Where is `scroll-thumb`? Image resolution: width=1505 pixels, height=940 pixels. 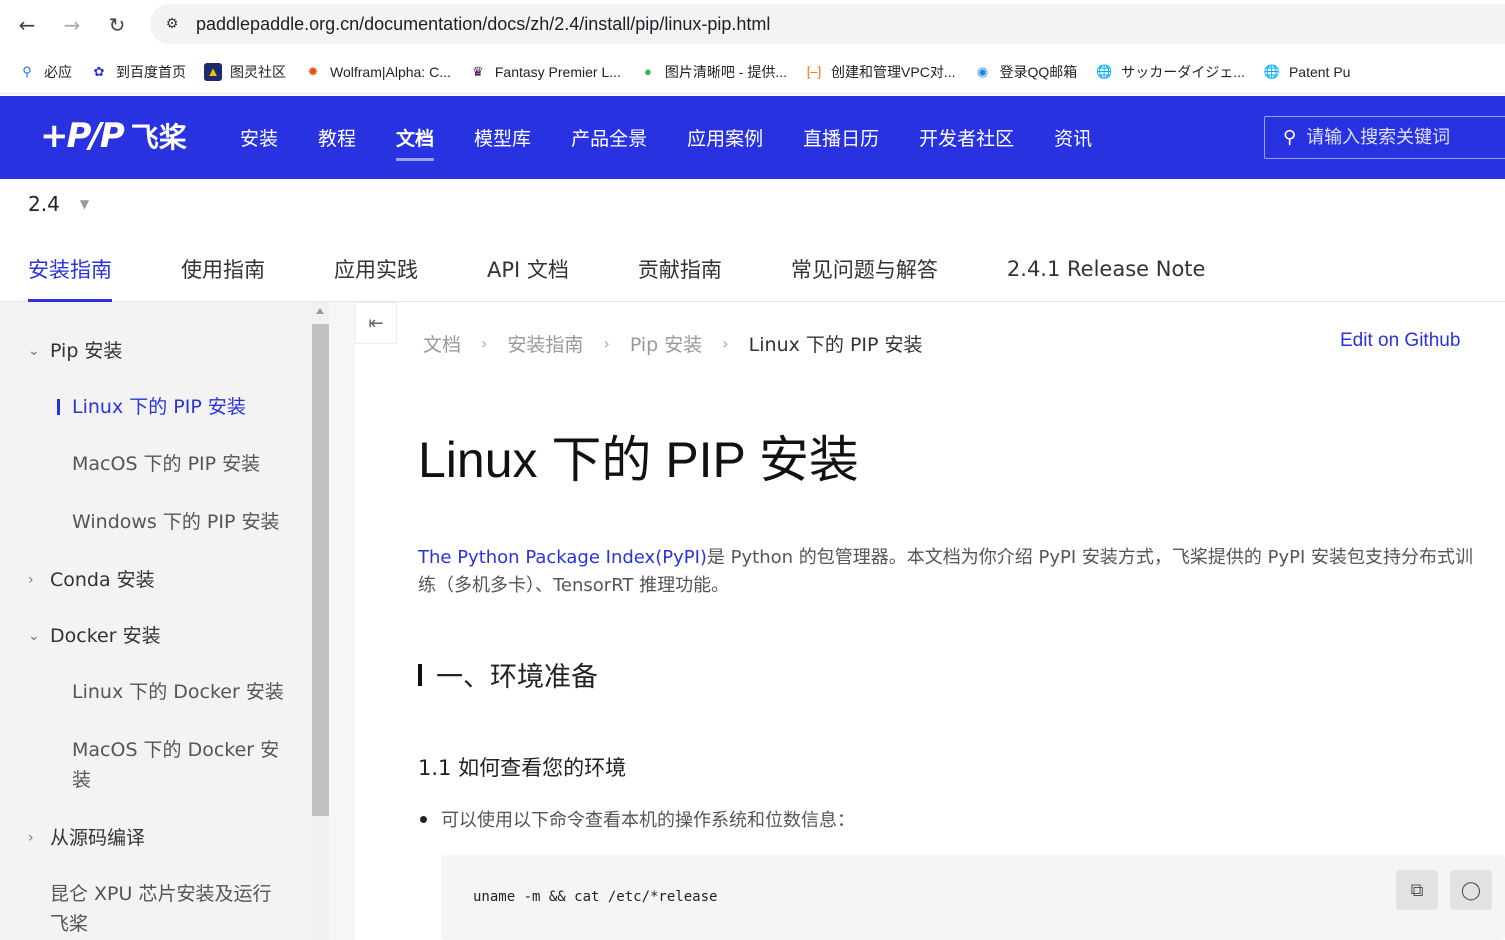
scroll-thumb is located at coordinates (320, 570).